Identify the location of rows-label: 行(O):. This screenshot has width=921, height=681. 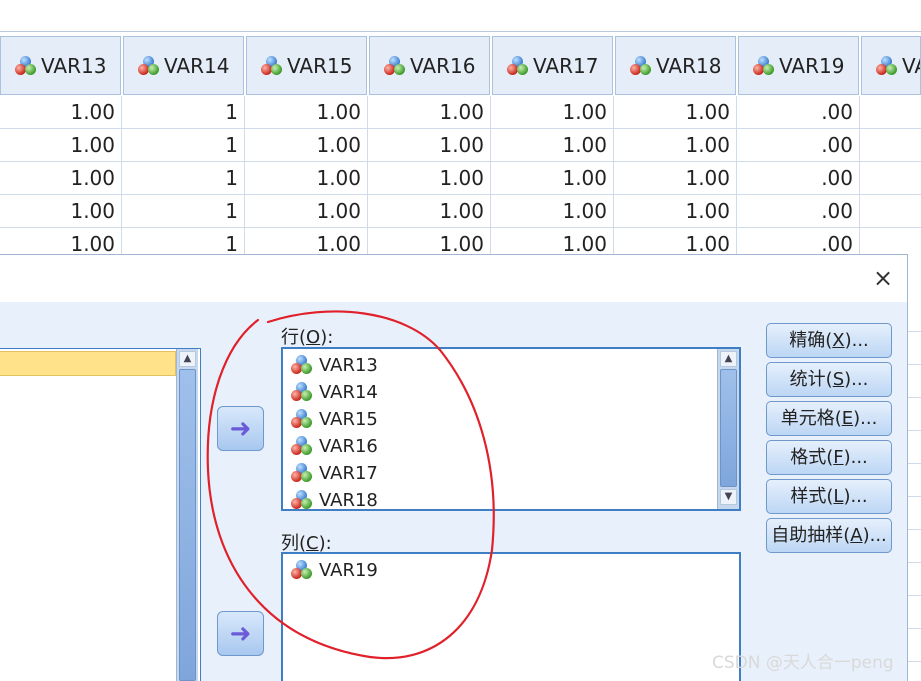
(307, 337).